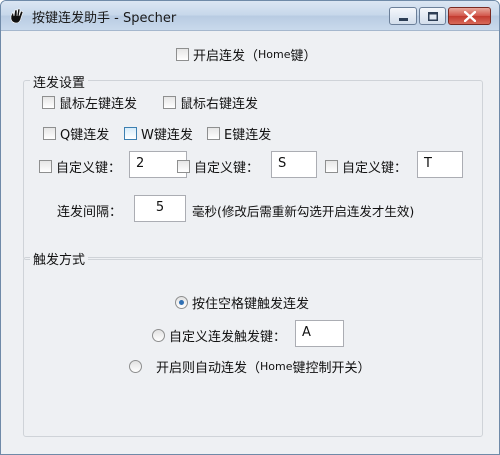 The image size is (500, 455). Describe the element at coordinates (213, 133) in the screenshot. I see `e-key-box` at that location.